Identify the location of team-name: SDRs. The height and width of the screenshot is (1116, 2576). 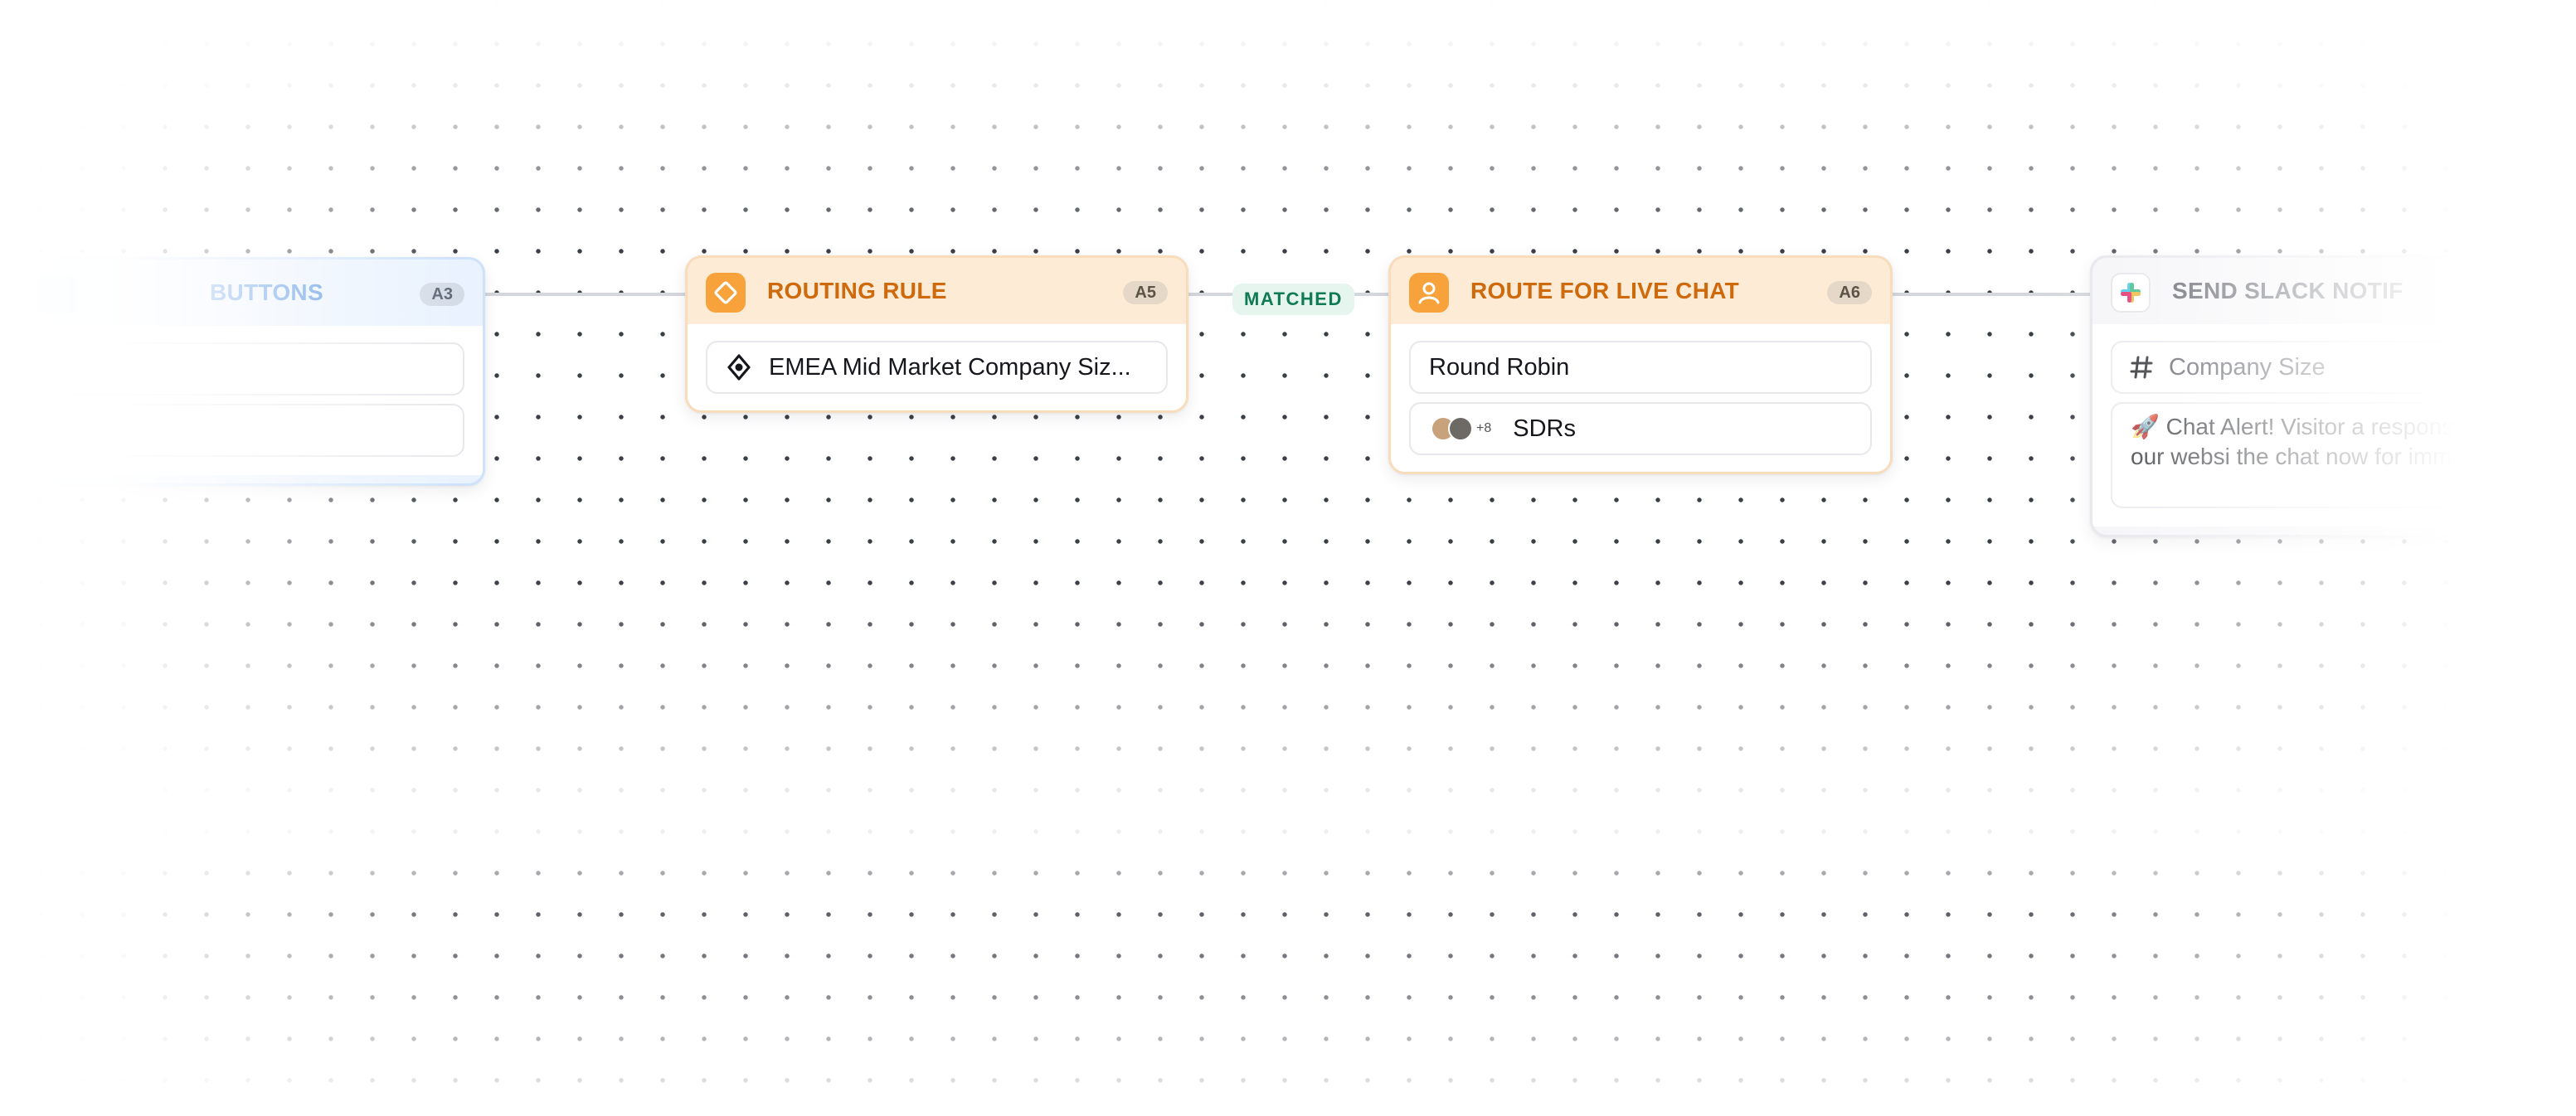
(1544, 428).